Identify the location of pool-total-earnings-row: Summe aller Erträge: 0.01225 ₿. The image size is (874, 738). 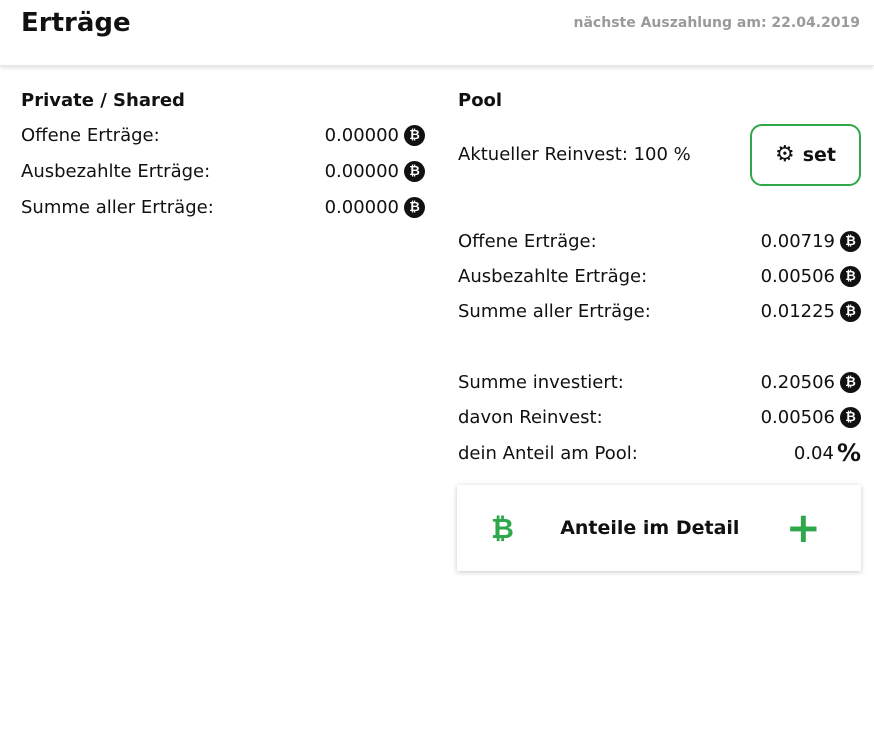
(659, 311).